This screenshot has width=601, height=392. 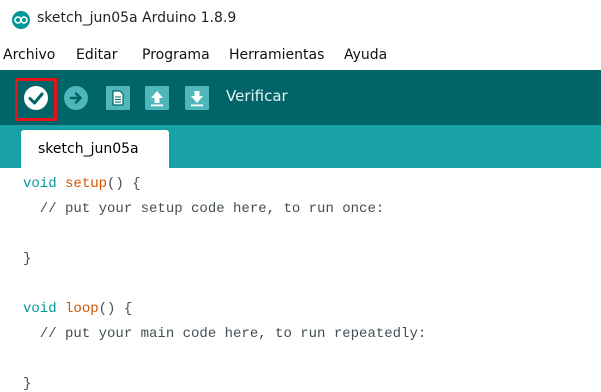 What do you see at coordinates (36, 99) in the screenshot?
I see `verify-button-highlight` at bounding box center [36, 99].